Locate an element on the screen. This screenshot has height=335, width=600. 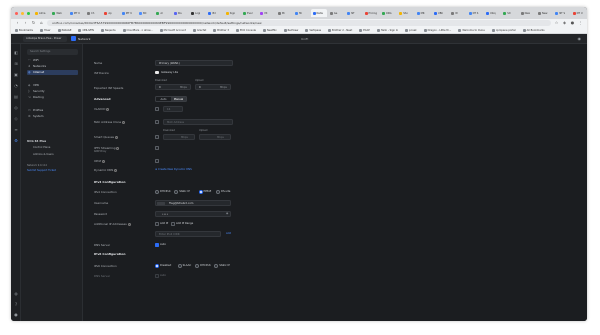
sidebar-item-profiles: ▭ Profiles is located at coordinates (52, 110).